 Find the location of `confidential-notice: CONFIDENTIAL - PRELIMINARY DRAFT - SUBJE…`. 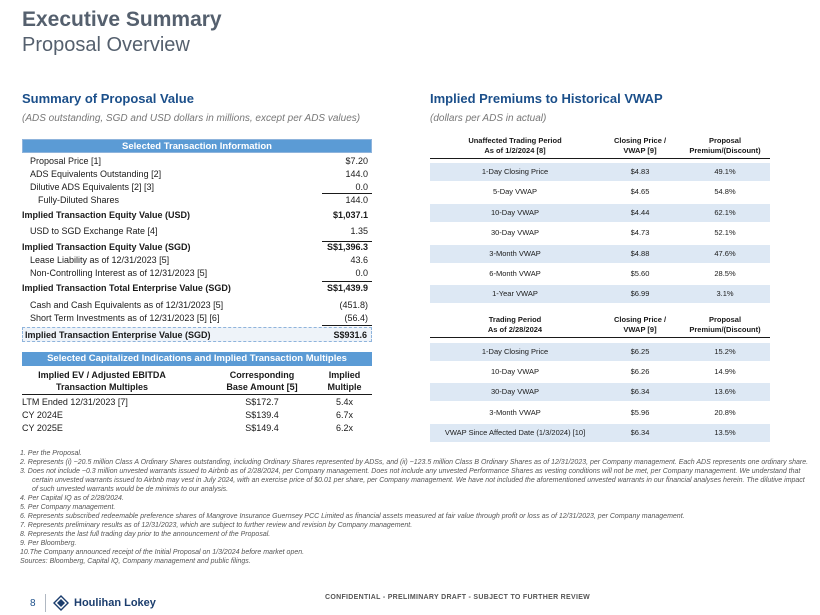

confidential-notice: CONFIDENTIAL - PRELIMINARY DRAFT - SUBJE… is located at coordinates (458, 597).